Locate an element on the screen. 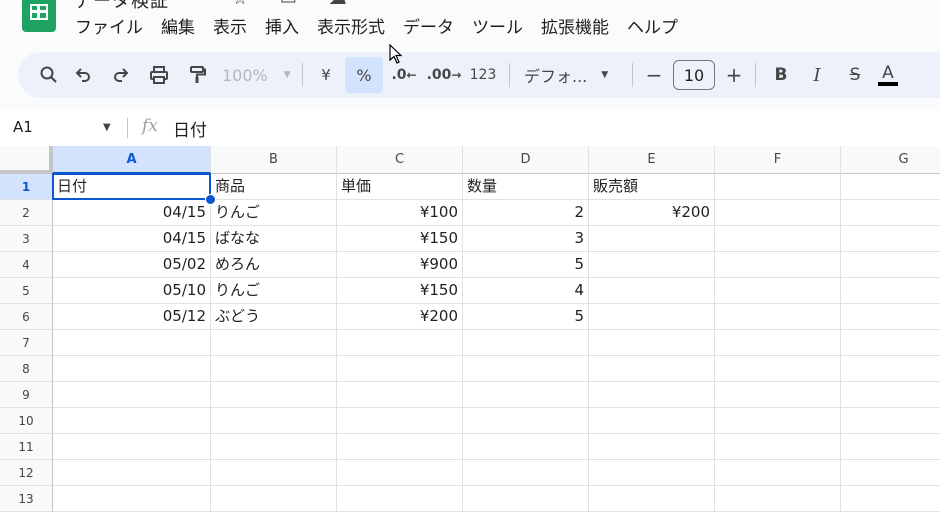  column-header-d: D is located at coordinates (526, 160).